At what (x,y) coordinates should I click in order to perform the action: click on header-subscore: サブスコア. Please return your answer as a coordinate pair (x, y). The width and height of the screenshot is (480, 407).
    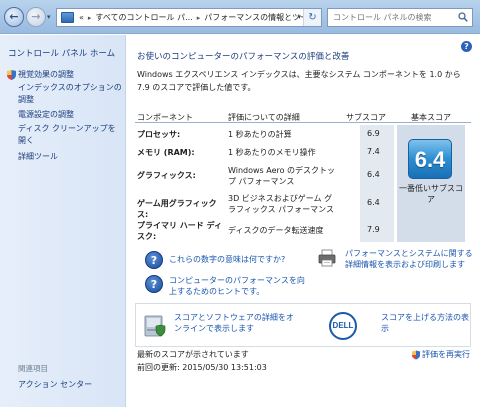
    Looking at the image, I should click on (366, 117).